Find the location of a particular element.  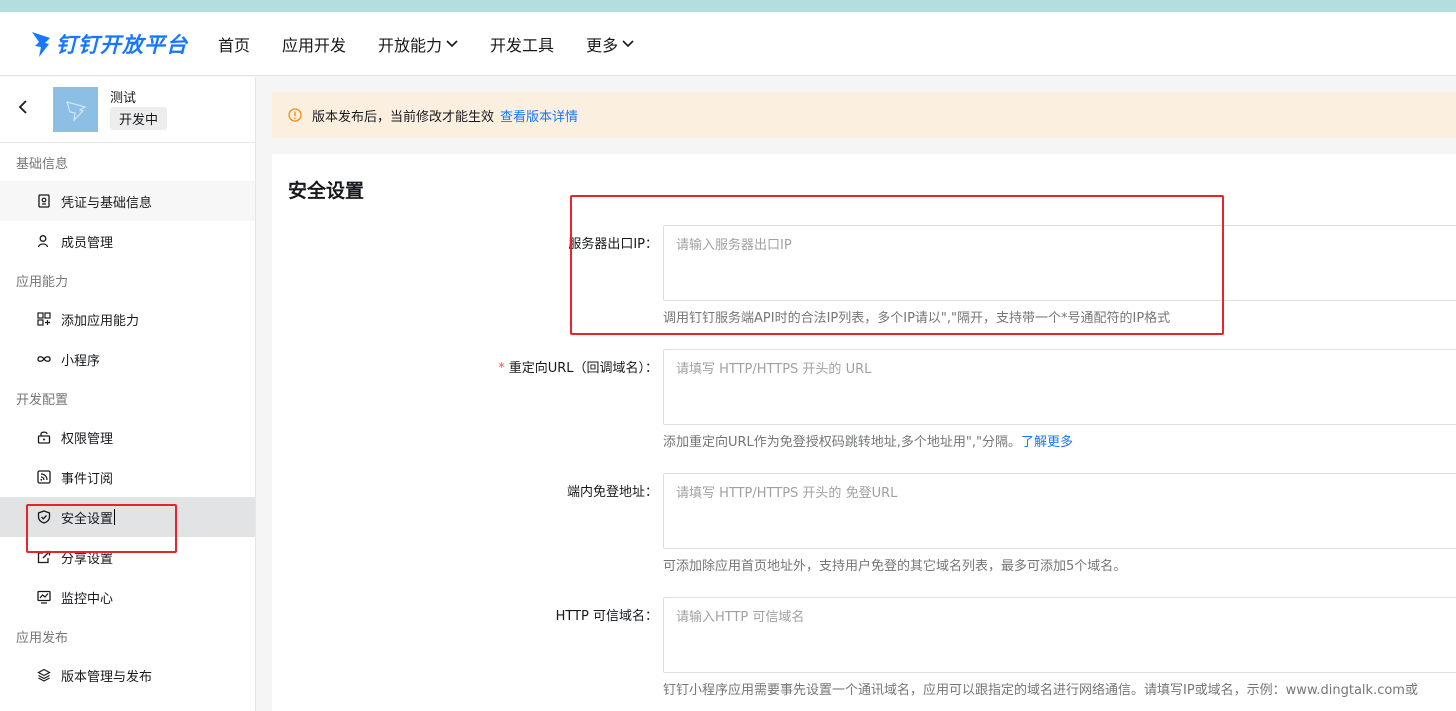

dingtalk-logo-icon is located at coordinates (41, 44).